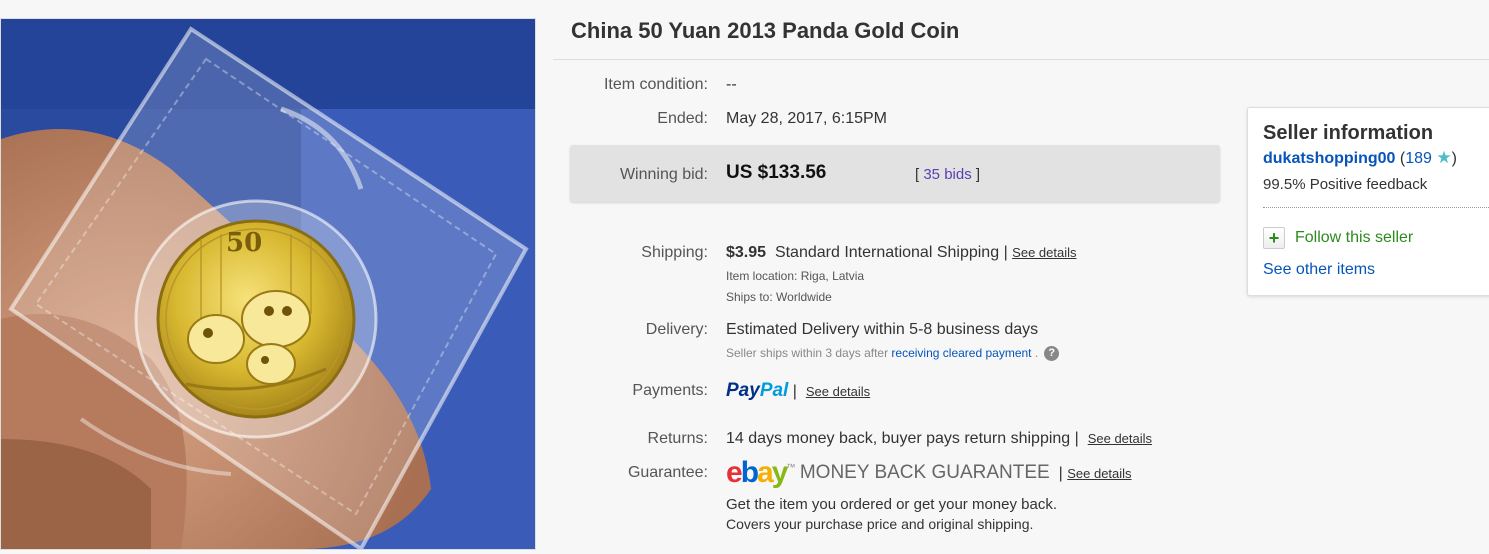 The height and width of the screenshot is (554, 1489). Describe the element at coordinates (1044, 252) in the screenshot. I see `shipping-details-link: See details` at that location.